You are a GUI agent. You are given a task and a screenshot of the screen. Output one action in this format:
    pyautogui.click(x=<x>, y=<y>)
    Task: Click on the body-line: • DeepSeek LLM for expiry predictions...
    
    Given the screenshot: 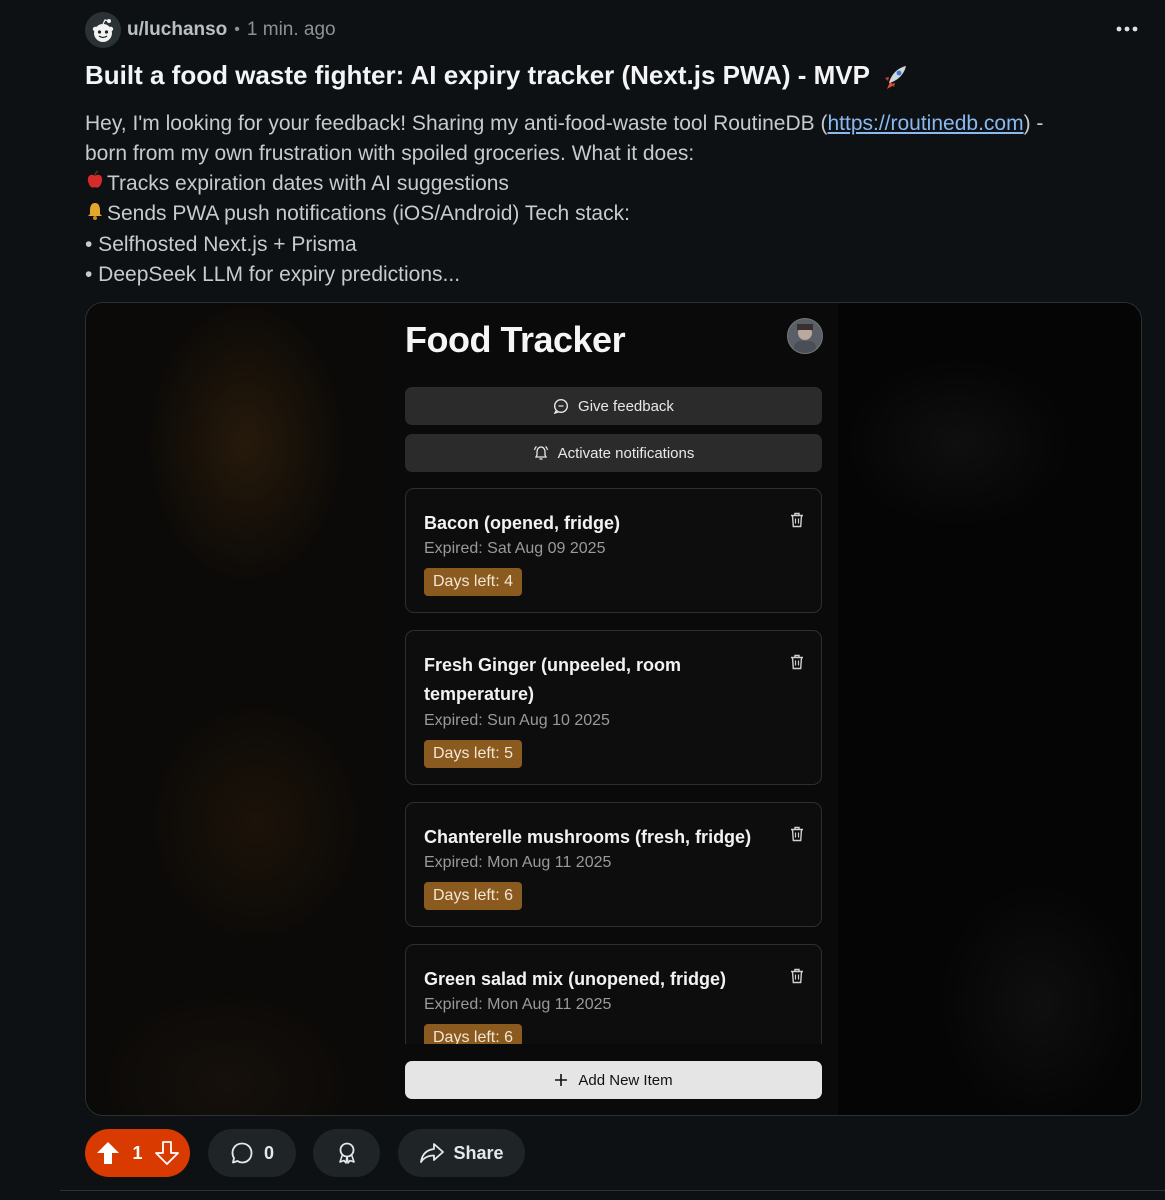 What is the action you would take?
    pyautogui.click(x=273, y=274)
    